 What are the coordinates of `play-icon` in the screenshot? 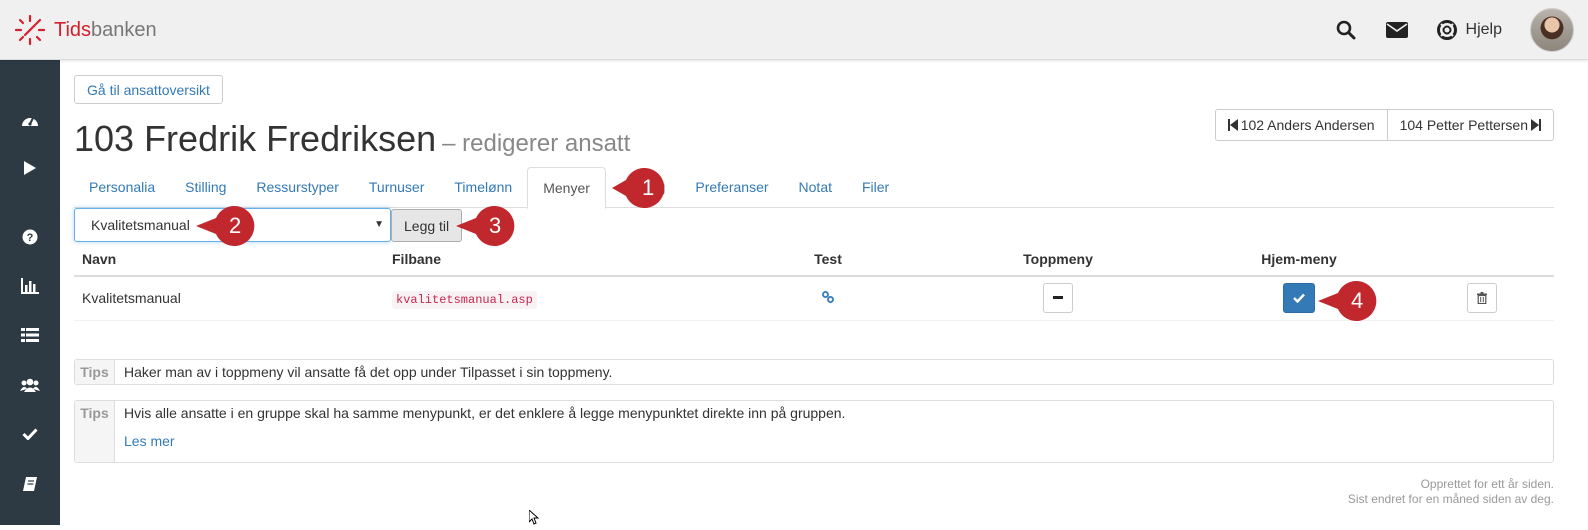 It's located at (30, 168).